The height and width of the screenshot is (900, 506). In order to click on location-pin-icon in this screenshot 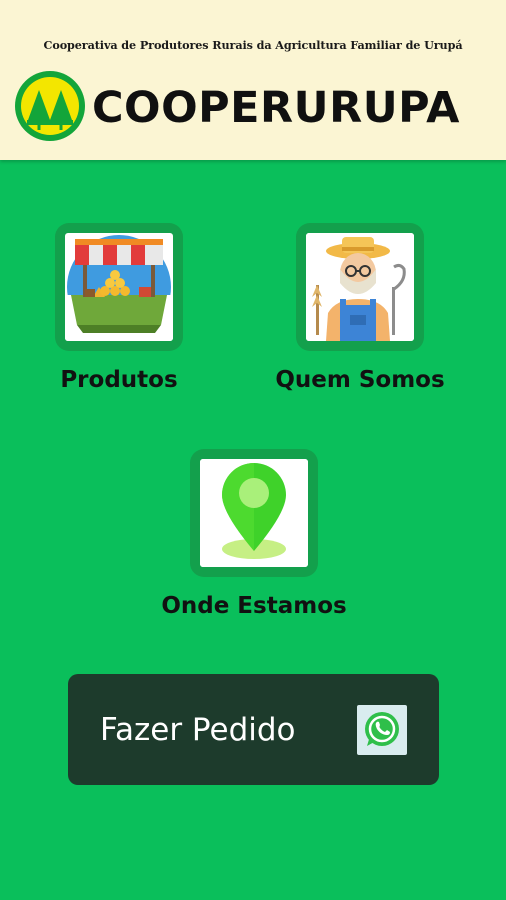, I will do `click(254, 513)`.